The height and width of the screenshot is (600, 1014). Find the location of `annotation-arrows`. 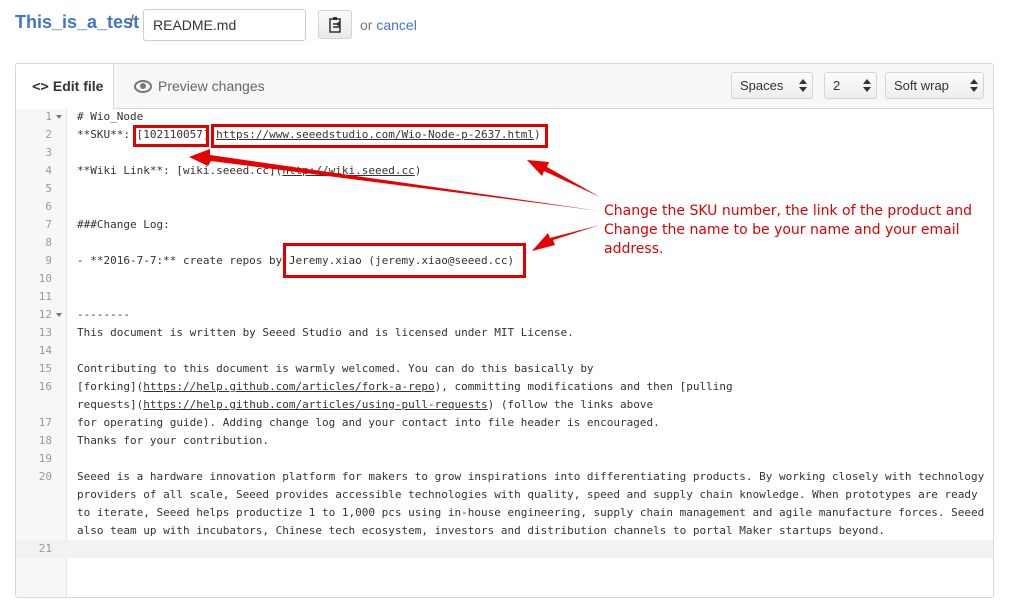

annotation-arrows is located at coordinates (394, 200).